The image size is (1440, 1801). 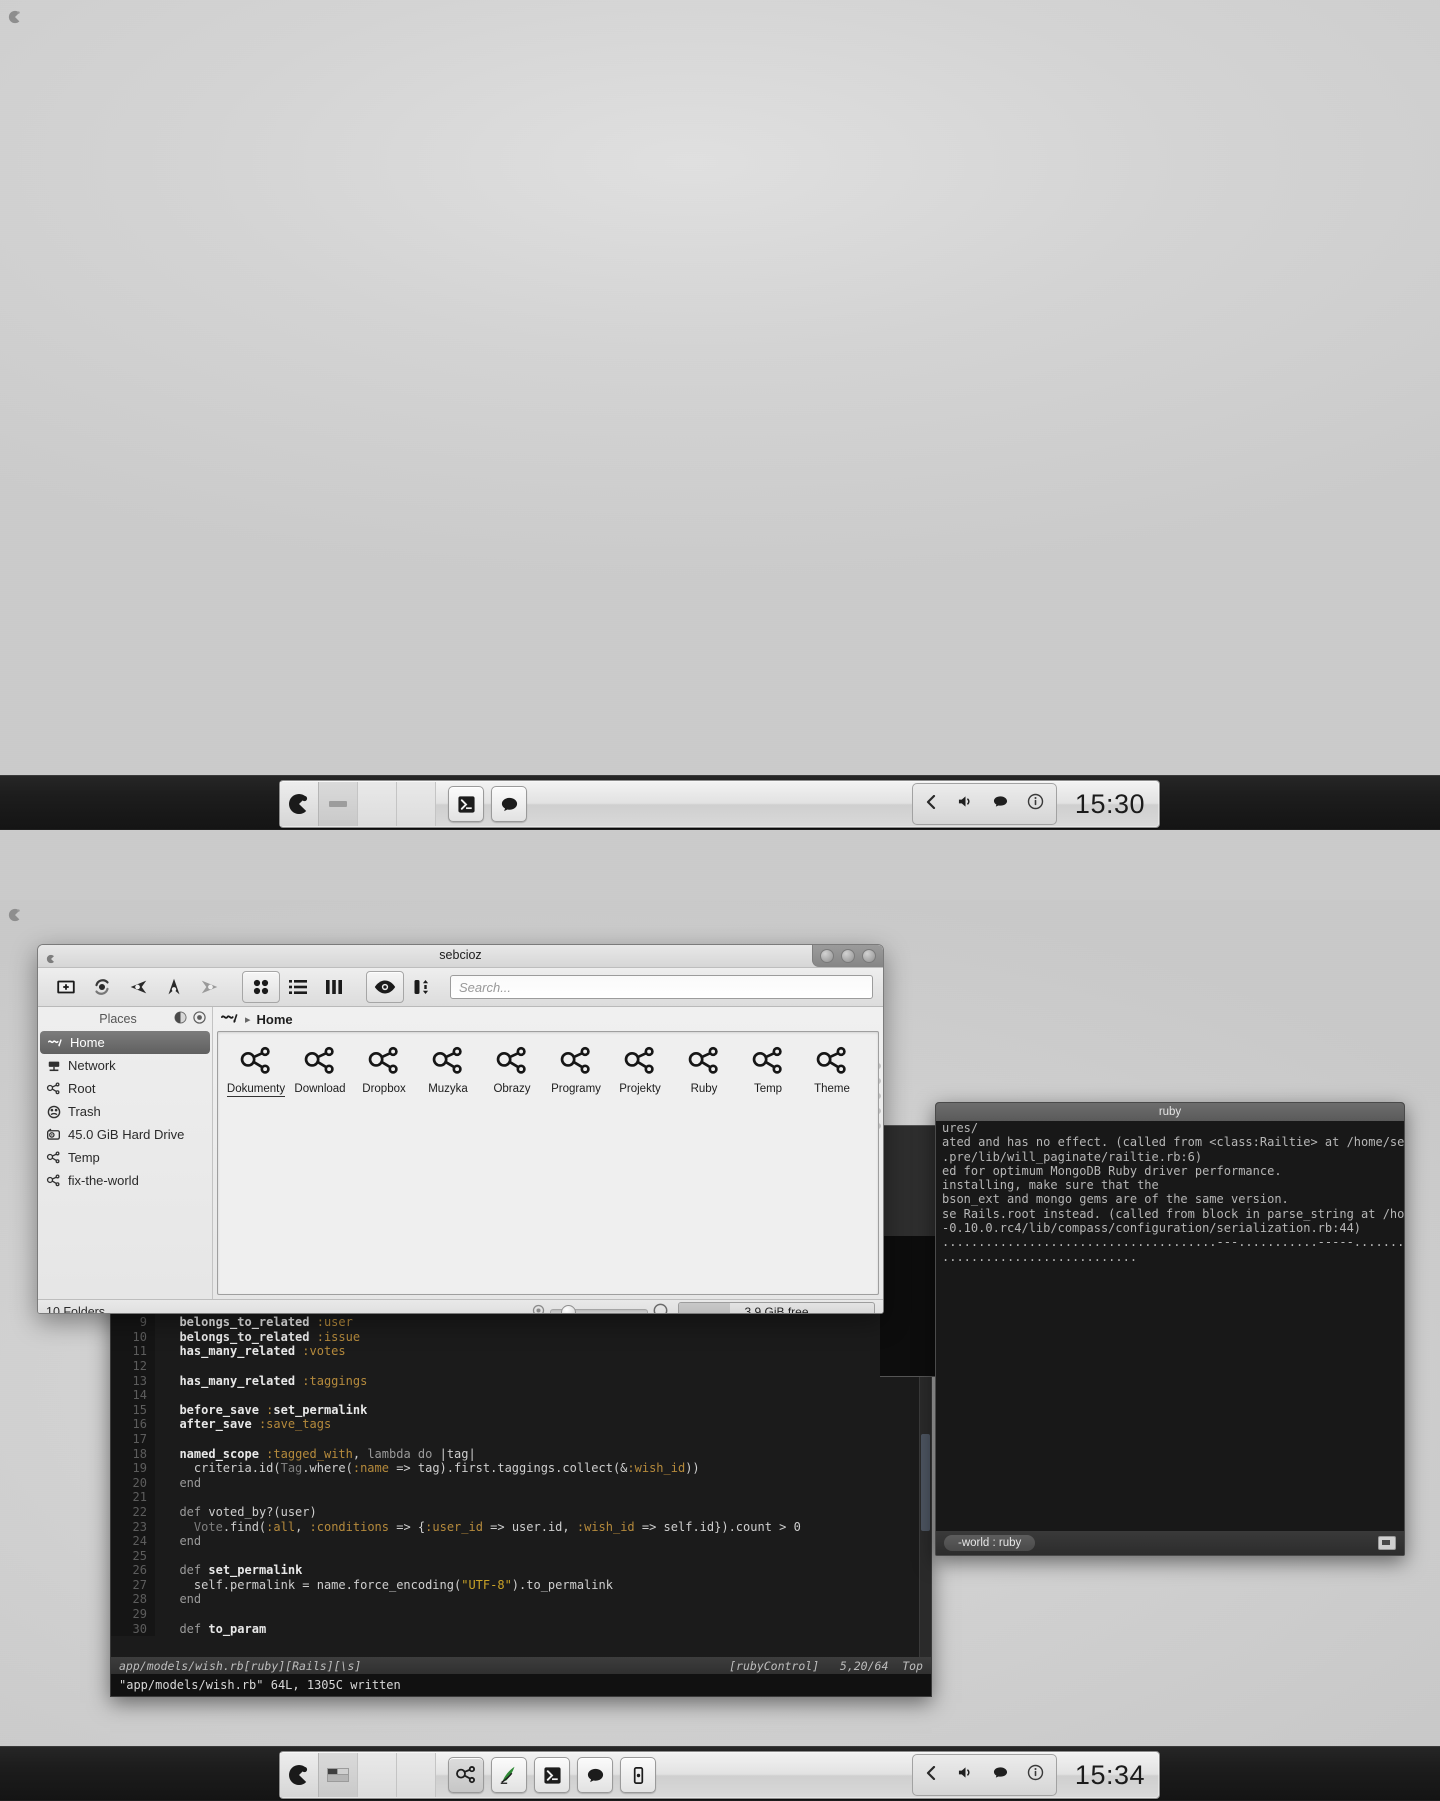 I want to click on breadcrumb-current: Home, so click(x=275, y=1019).